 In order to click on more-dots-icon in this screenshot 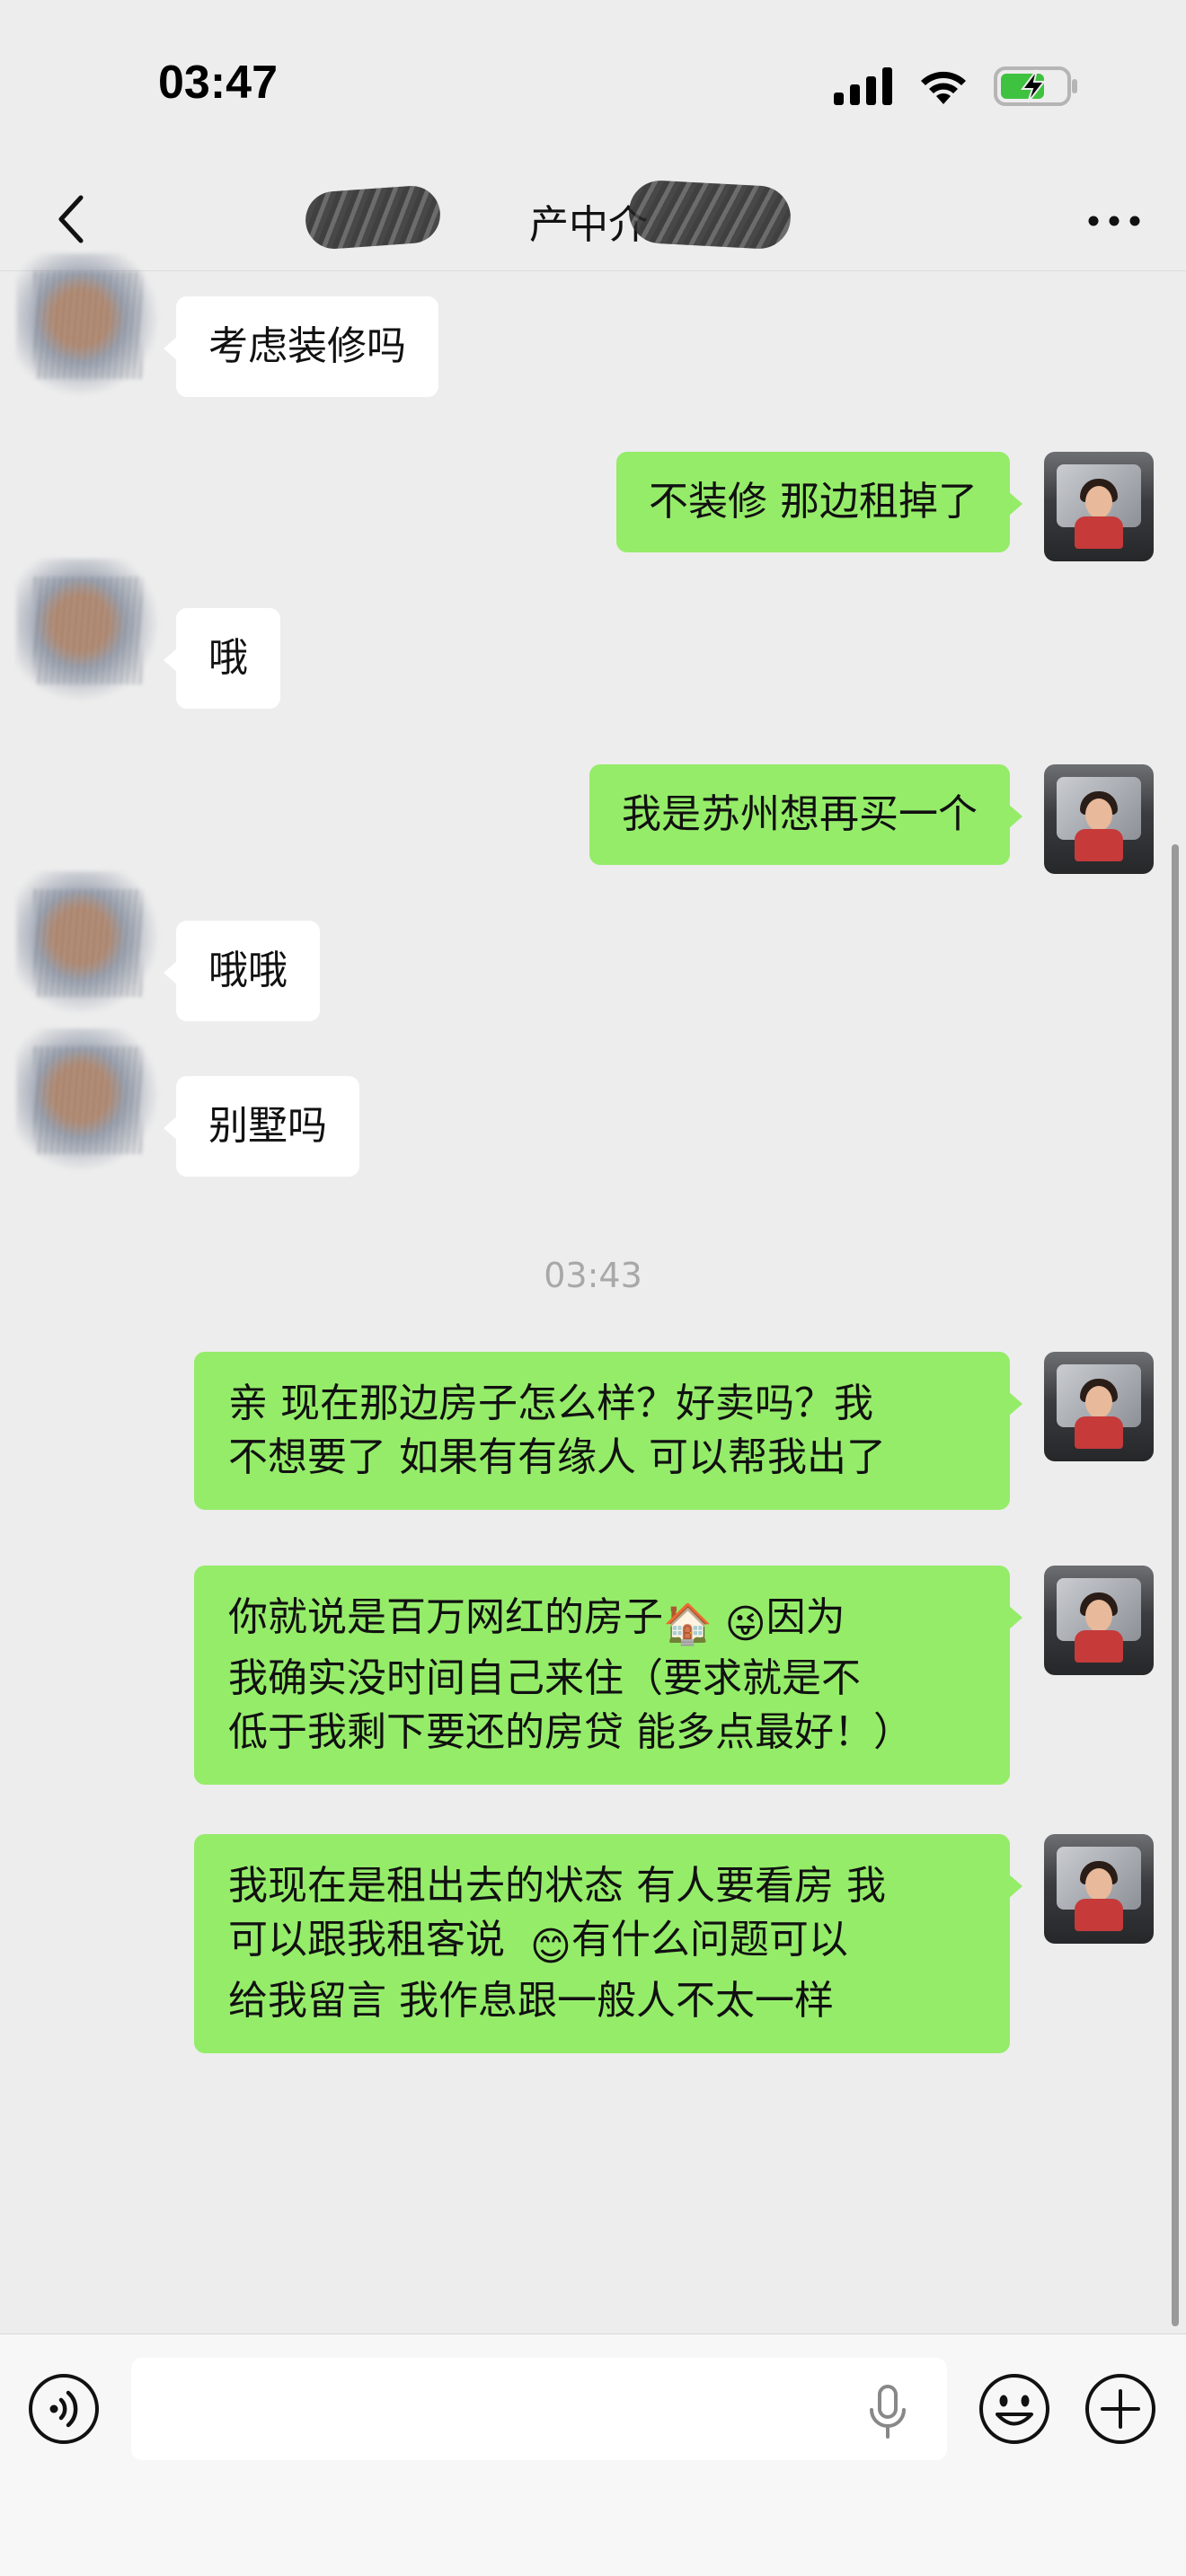, I will do `click(1114, 221)`.